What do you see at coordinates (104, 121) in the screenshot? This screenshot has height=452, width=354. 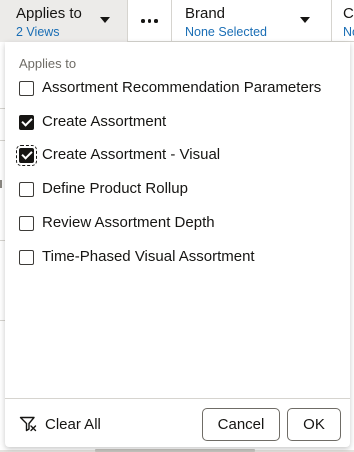 I see `option-label: Create Assortment` at bounding box center [104, 121].